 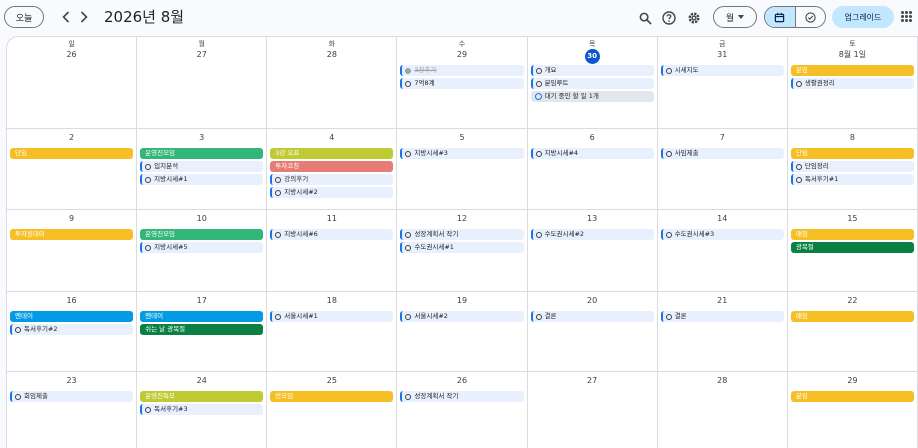 I want to click on day-cell: 3 운영진모임 입지분석 지방시세#1, so click(x=202, y=169).